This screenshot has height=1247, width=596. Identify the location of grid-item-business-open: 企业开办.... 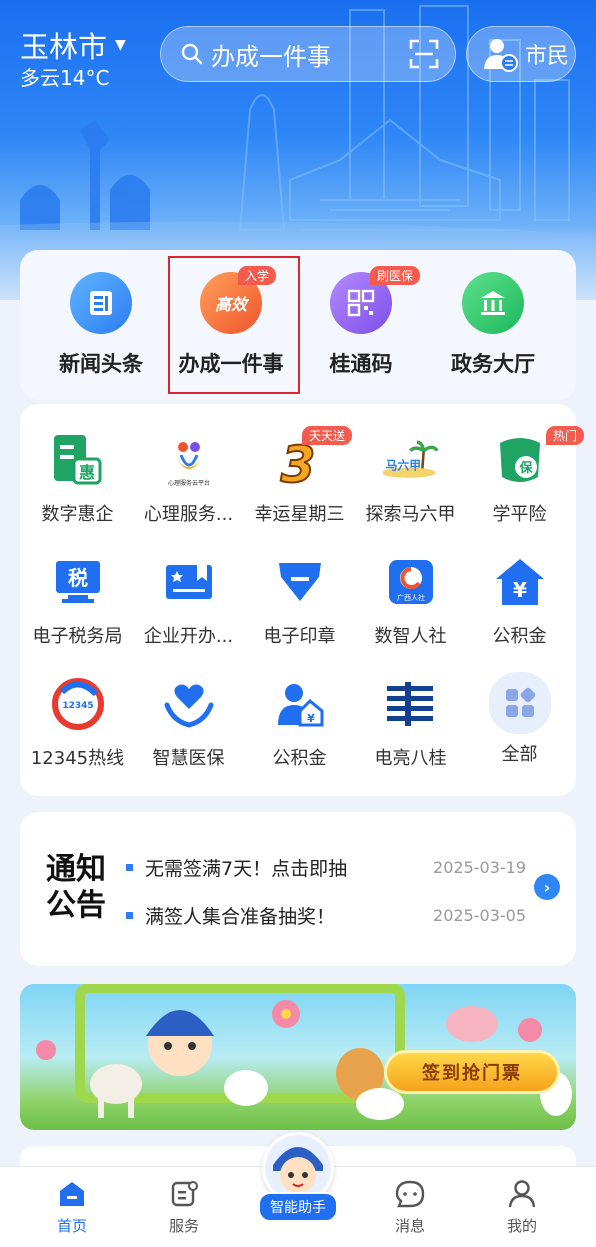
(188, 601).